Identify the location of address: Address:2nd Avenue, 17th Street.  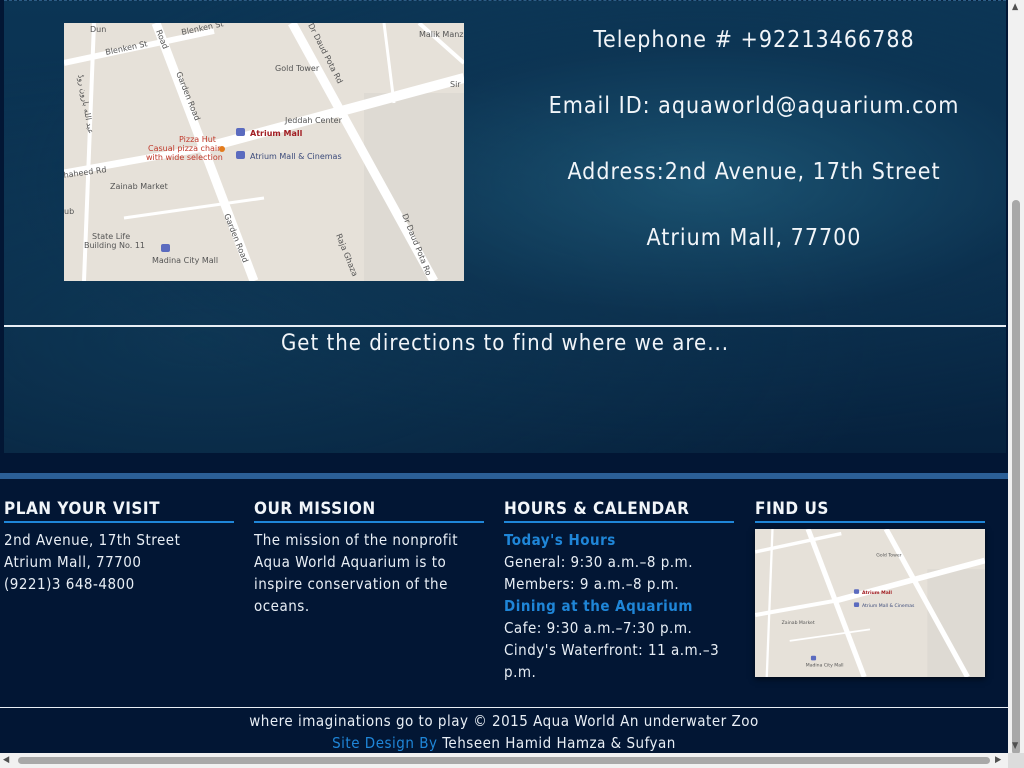
(754, 172).